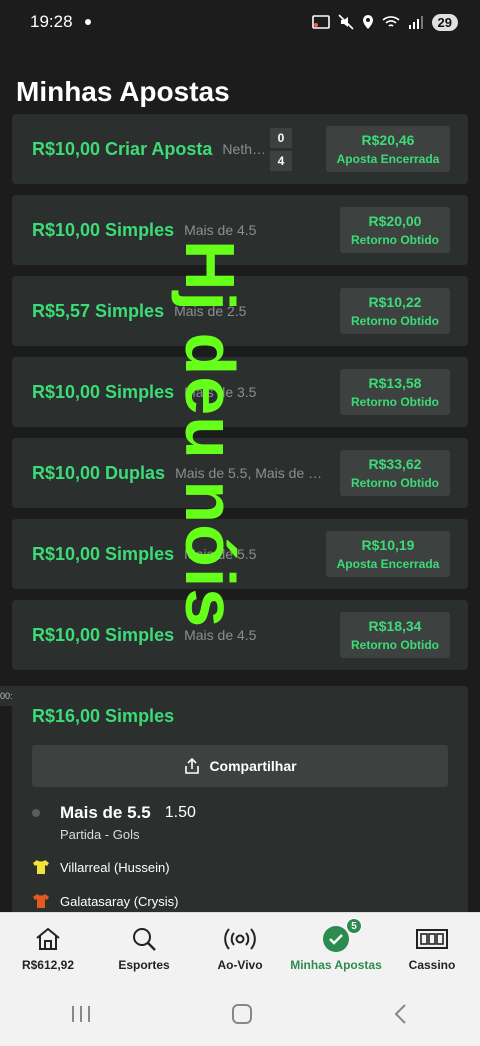 This screenshot has width=480, height=1046. I want to click on bet-return-badge: R$10,22 Retorno Obtido, so click(395, 311).